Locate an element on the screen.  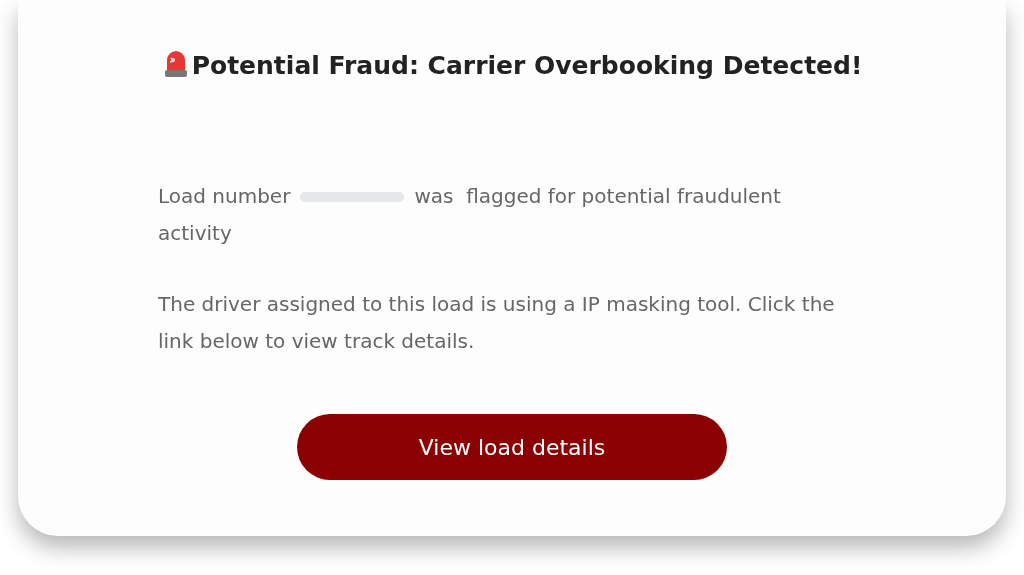
flag-message-text: Load number is located at coordinates (224, 196).